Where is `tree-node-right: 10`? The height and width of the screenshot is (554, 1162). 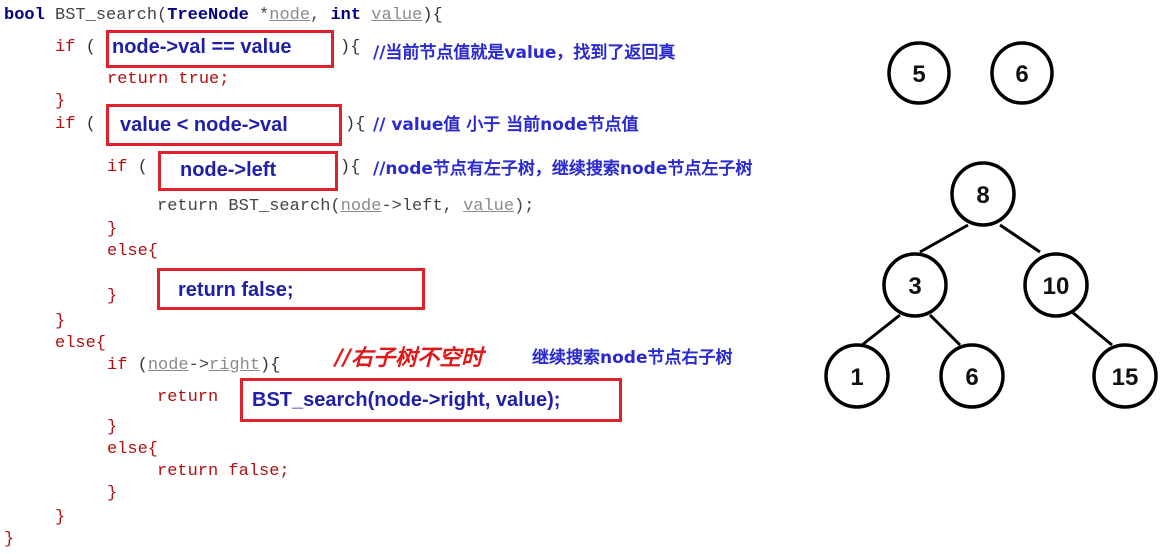 tree-node-right: 10 is located at coordinates (1056, 285).